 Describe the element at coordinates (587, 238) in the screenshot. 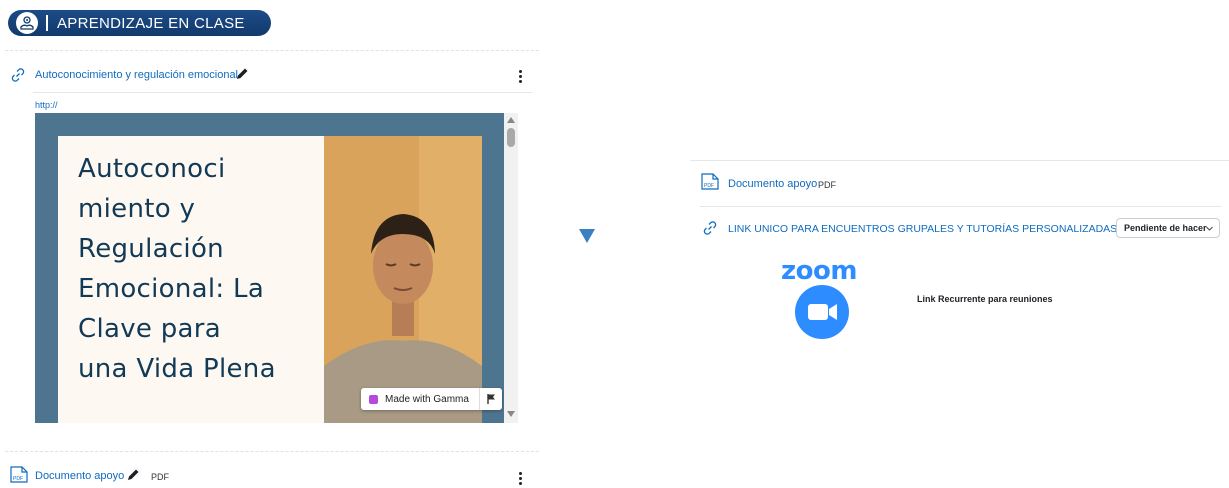

I see `triangle-down-icon` at that location.